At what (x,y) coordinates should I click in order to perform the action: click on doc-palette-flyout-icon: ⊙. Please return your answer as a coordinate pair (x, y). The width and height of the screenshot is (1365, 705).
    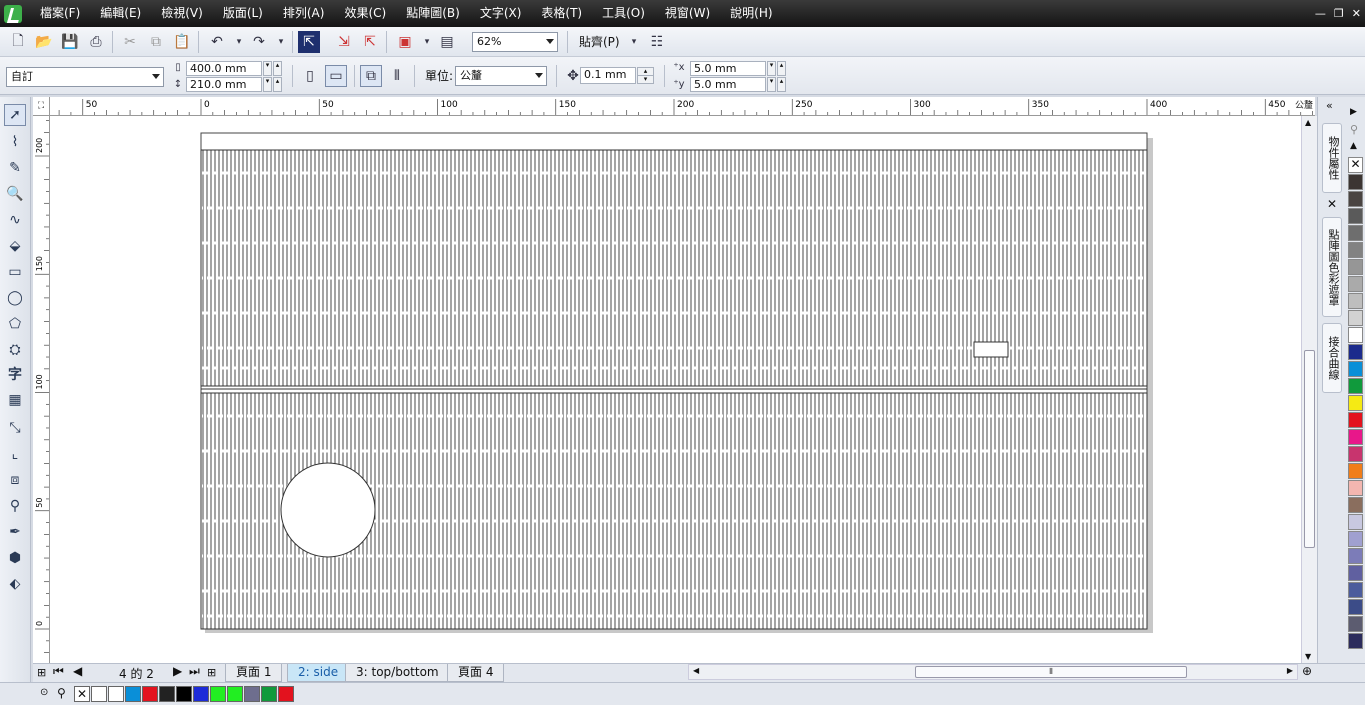
    Looking at the image, I should click on (44, 692).